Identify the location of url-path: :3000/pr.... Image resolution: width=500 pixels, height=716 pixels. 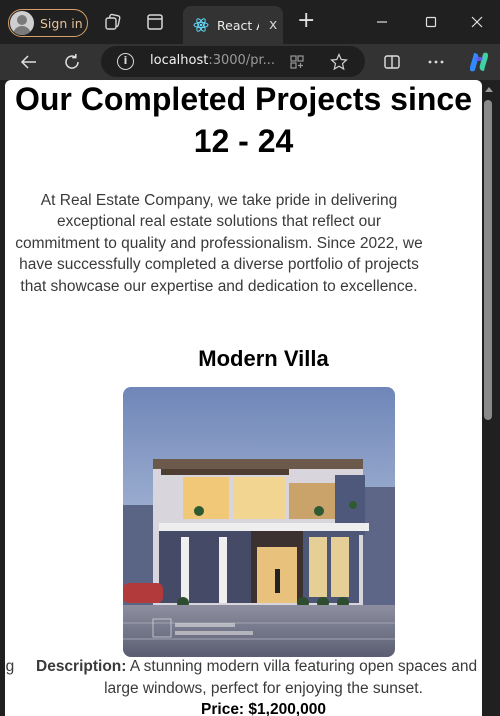
(242, 60).